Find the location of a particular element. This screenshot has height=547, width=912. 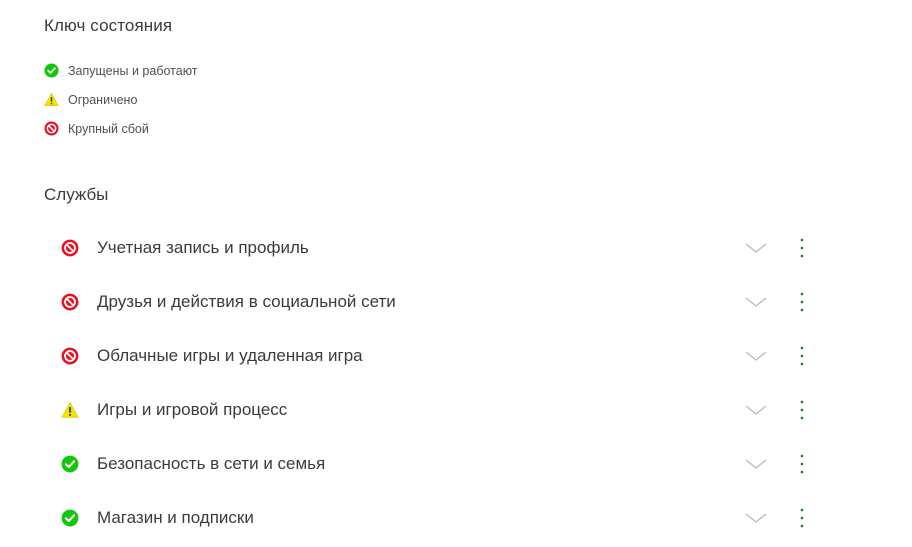

service-row-games-gameplay: Игры и игровой процесс is located at coordinates (456, 410).